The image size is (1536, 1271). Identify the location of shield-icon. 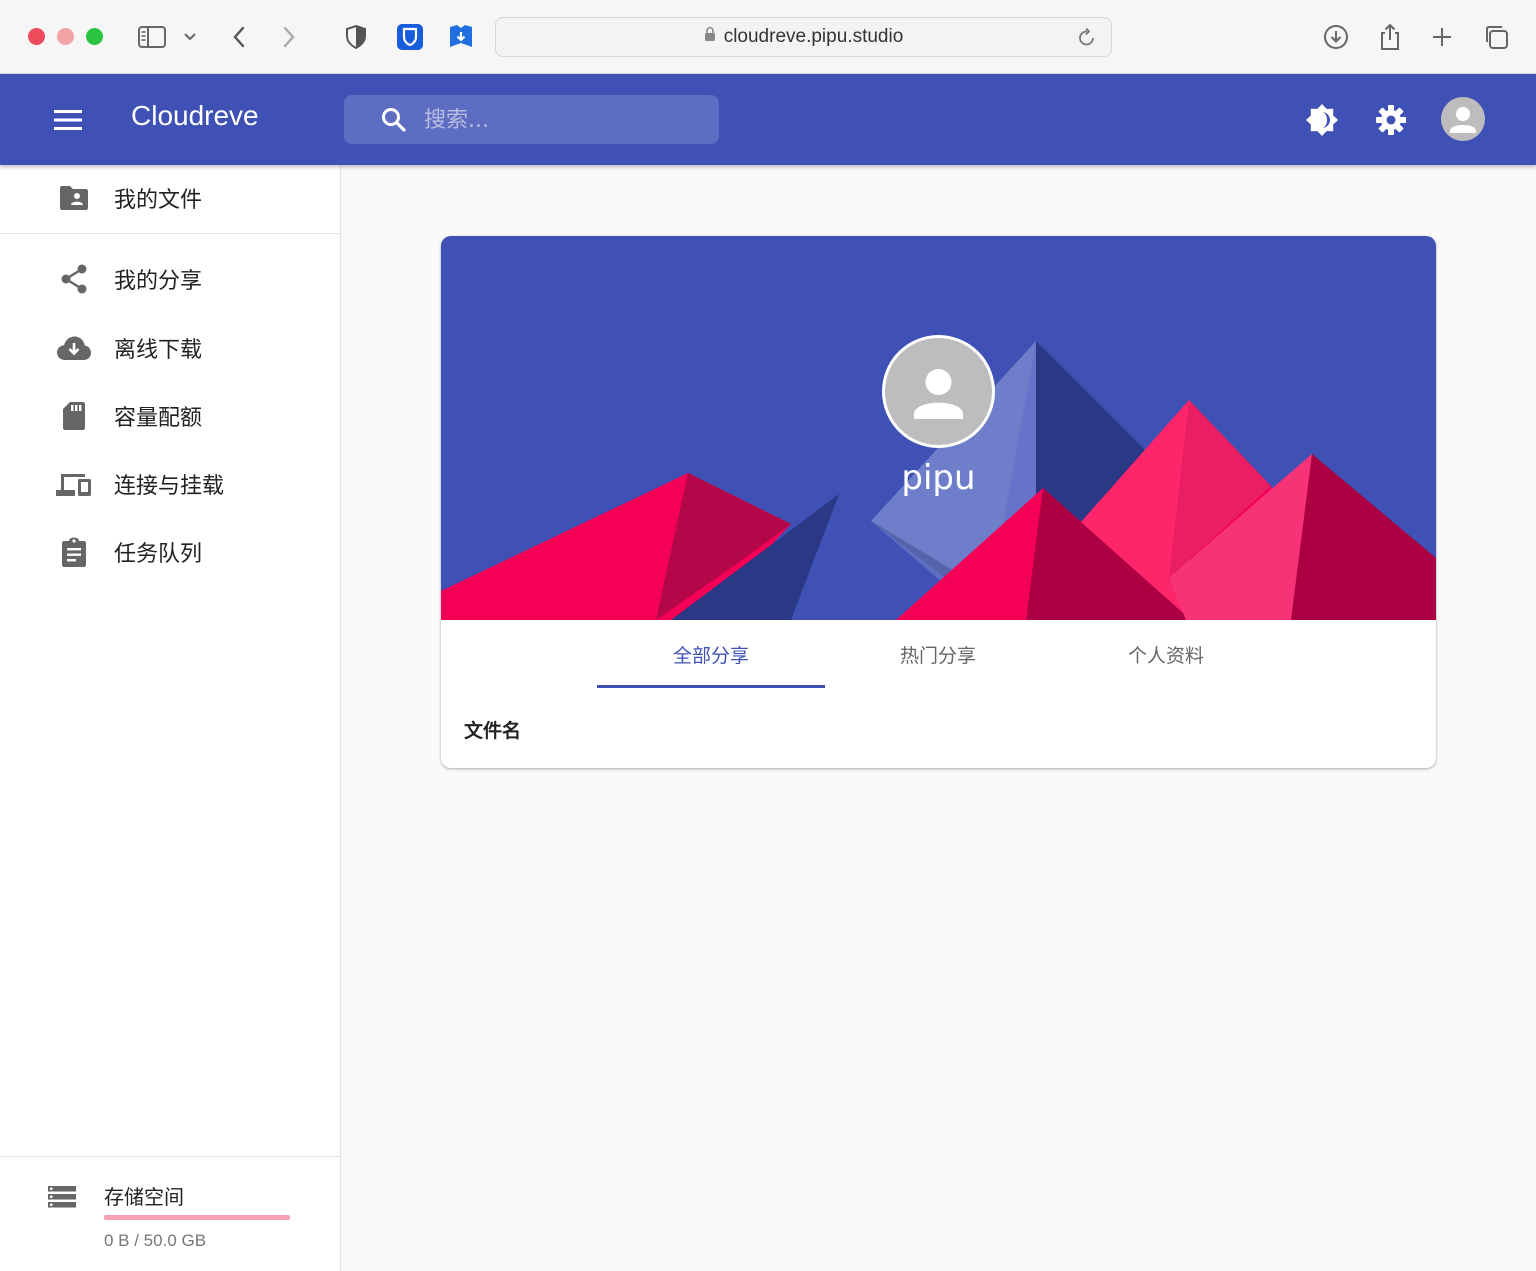
(356, 37).